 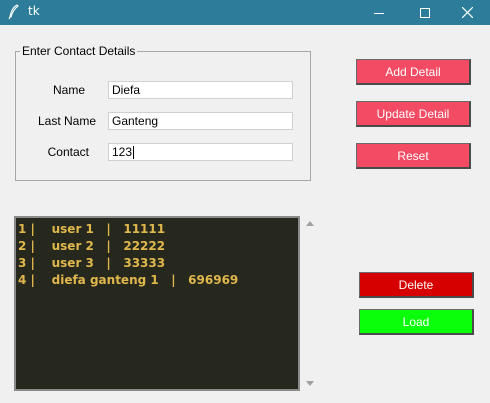 I want to click on title-bar: tk, so click(x=245, y=12).